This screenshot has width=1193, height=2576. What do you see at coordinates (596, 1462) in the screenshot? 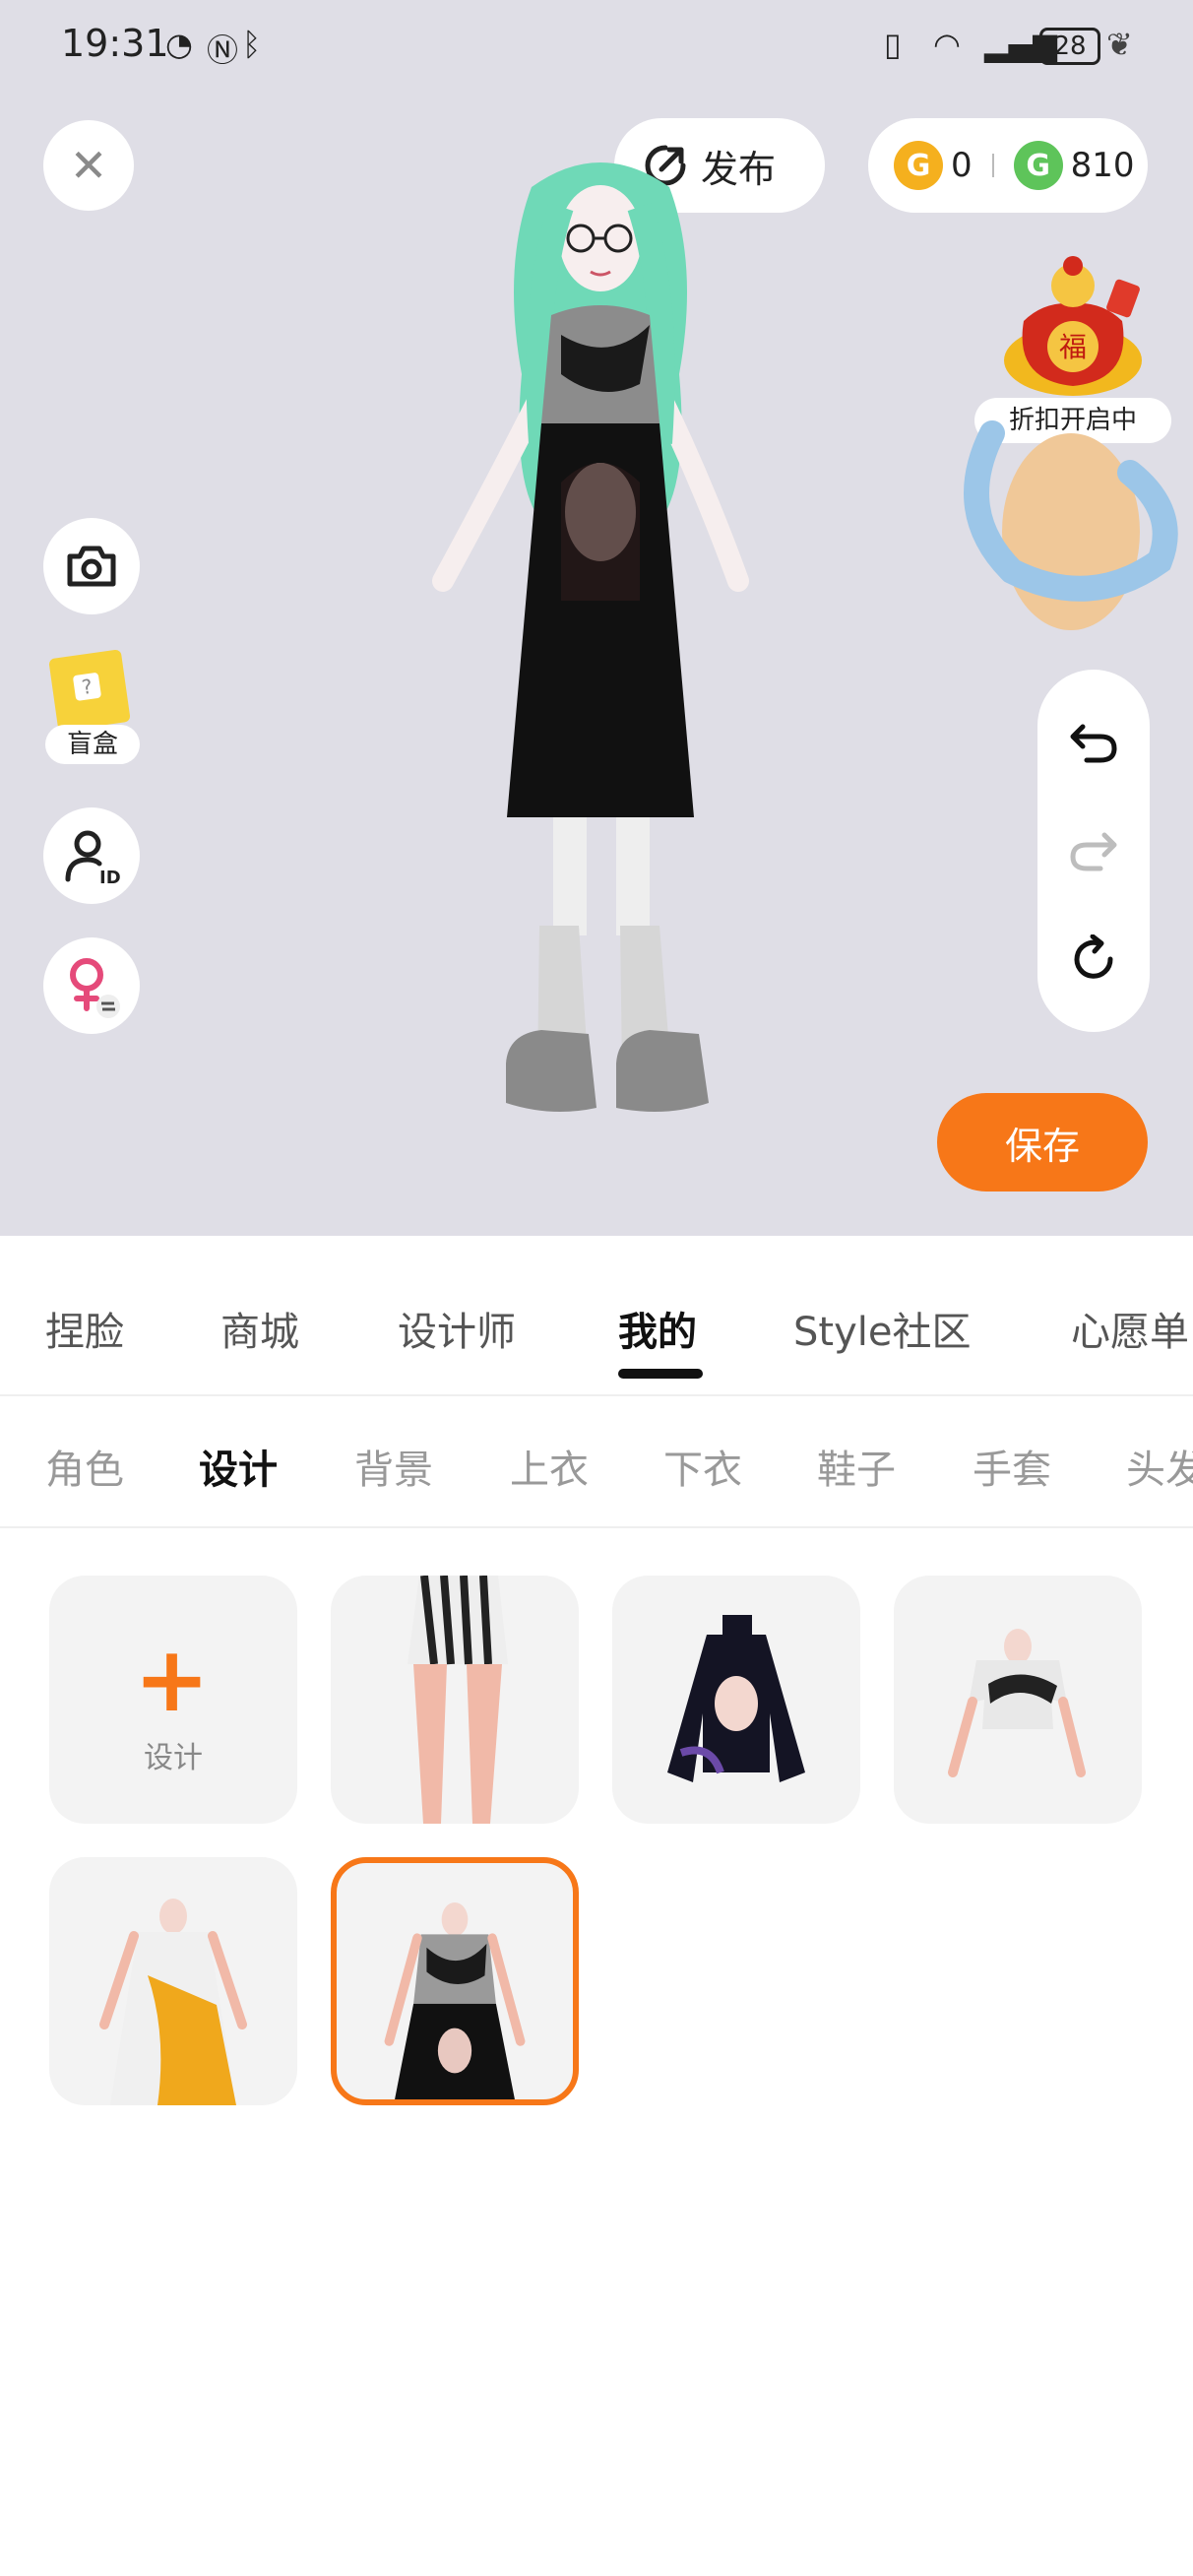
I see `category-tab-bar: 角色 设计 背景 上衣 下衣 鞋子 手套 头发` at bounding box center [596, 1462].